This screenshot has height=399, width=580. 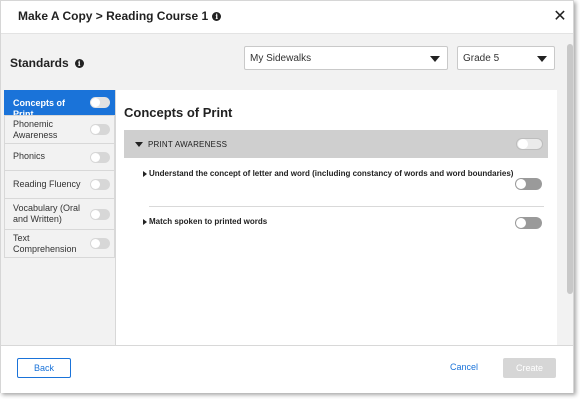 I want to click on sidebar-item-reading-fluency: Reading Fluency, so click(x=59, y=185).